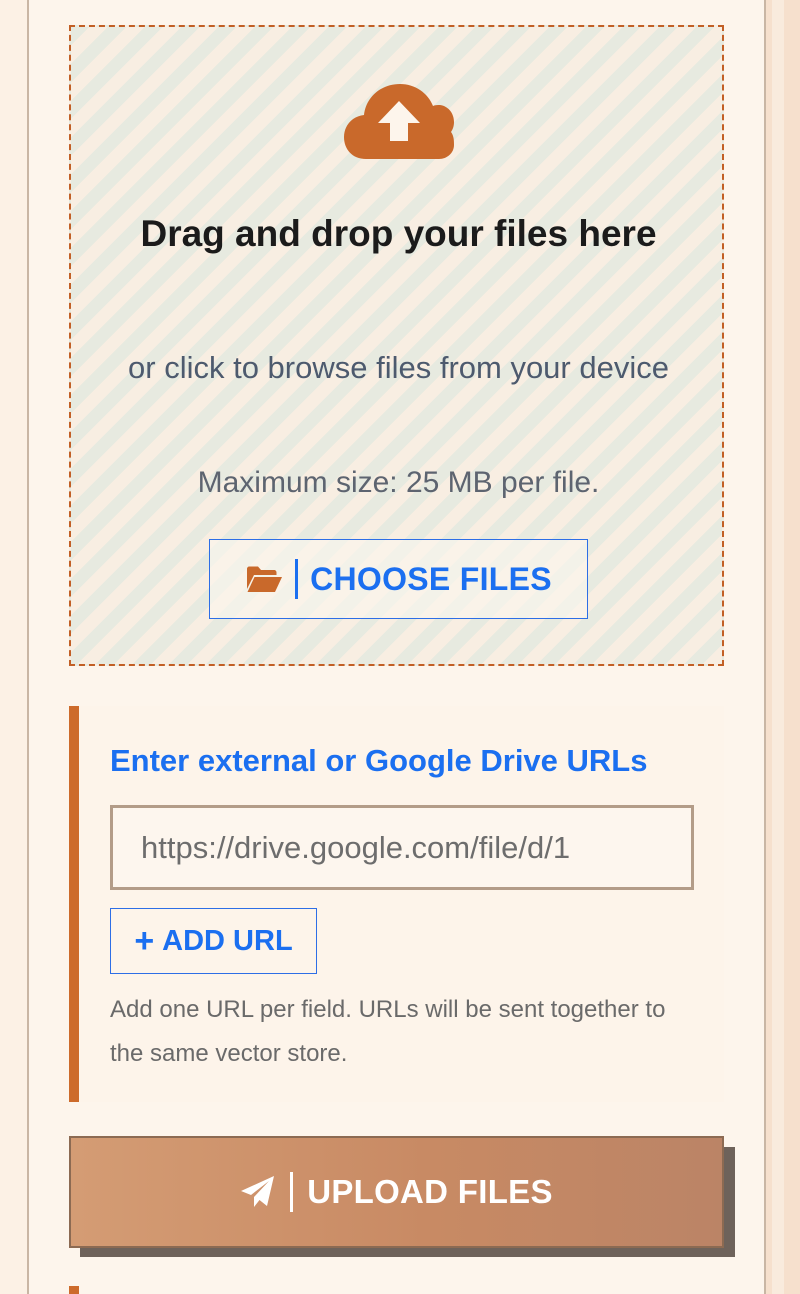 The image size is (800, 1294). I want to click on max-size-note: Maximum size: 25 MB per file., so click(398, 482).